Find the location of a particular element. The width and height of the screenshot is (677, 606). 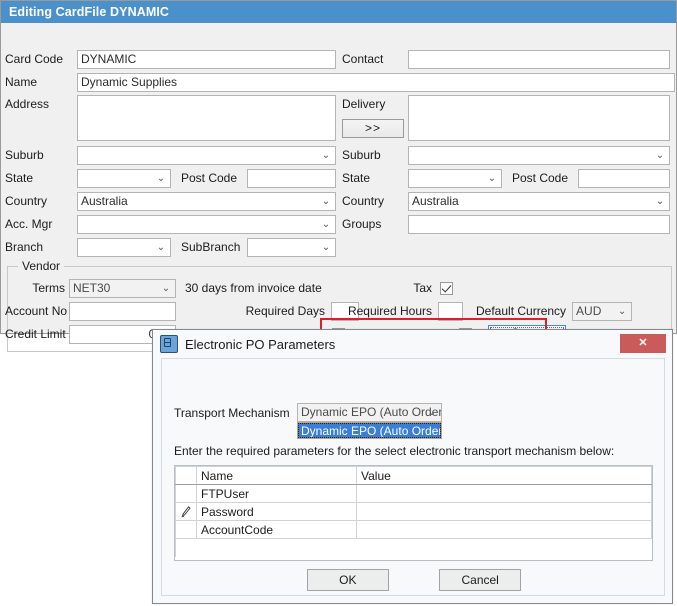

field-row-delivery-country: Country Australia ⌄ is located at coordinates (506, 201).